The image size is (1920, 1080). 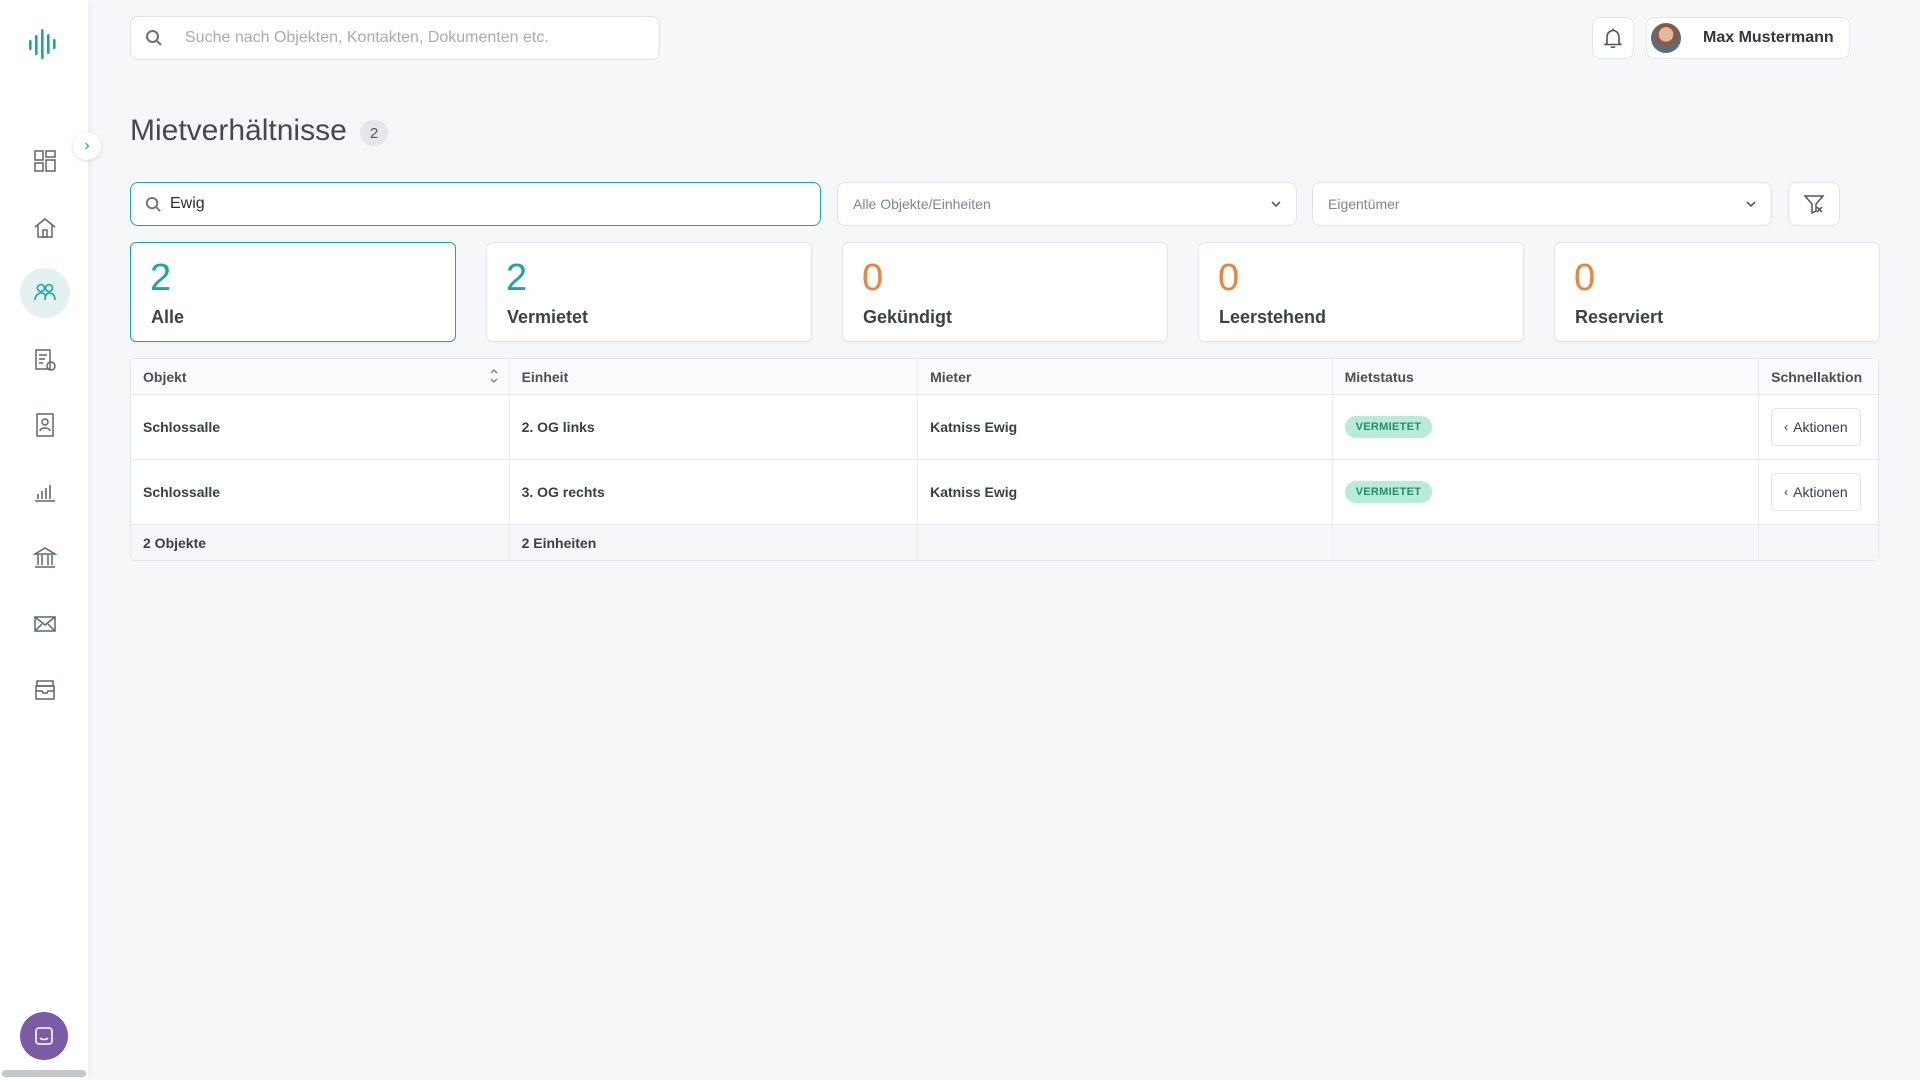 What do you see at coordinates (714, 492) in the screenshot?
I see `cell-einheit: 3. OG rechts` at bounding box center [714, 492].